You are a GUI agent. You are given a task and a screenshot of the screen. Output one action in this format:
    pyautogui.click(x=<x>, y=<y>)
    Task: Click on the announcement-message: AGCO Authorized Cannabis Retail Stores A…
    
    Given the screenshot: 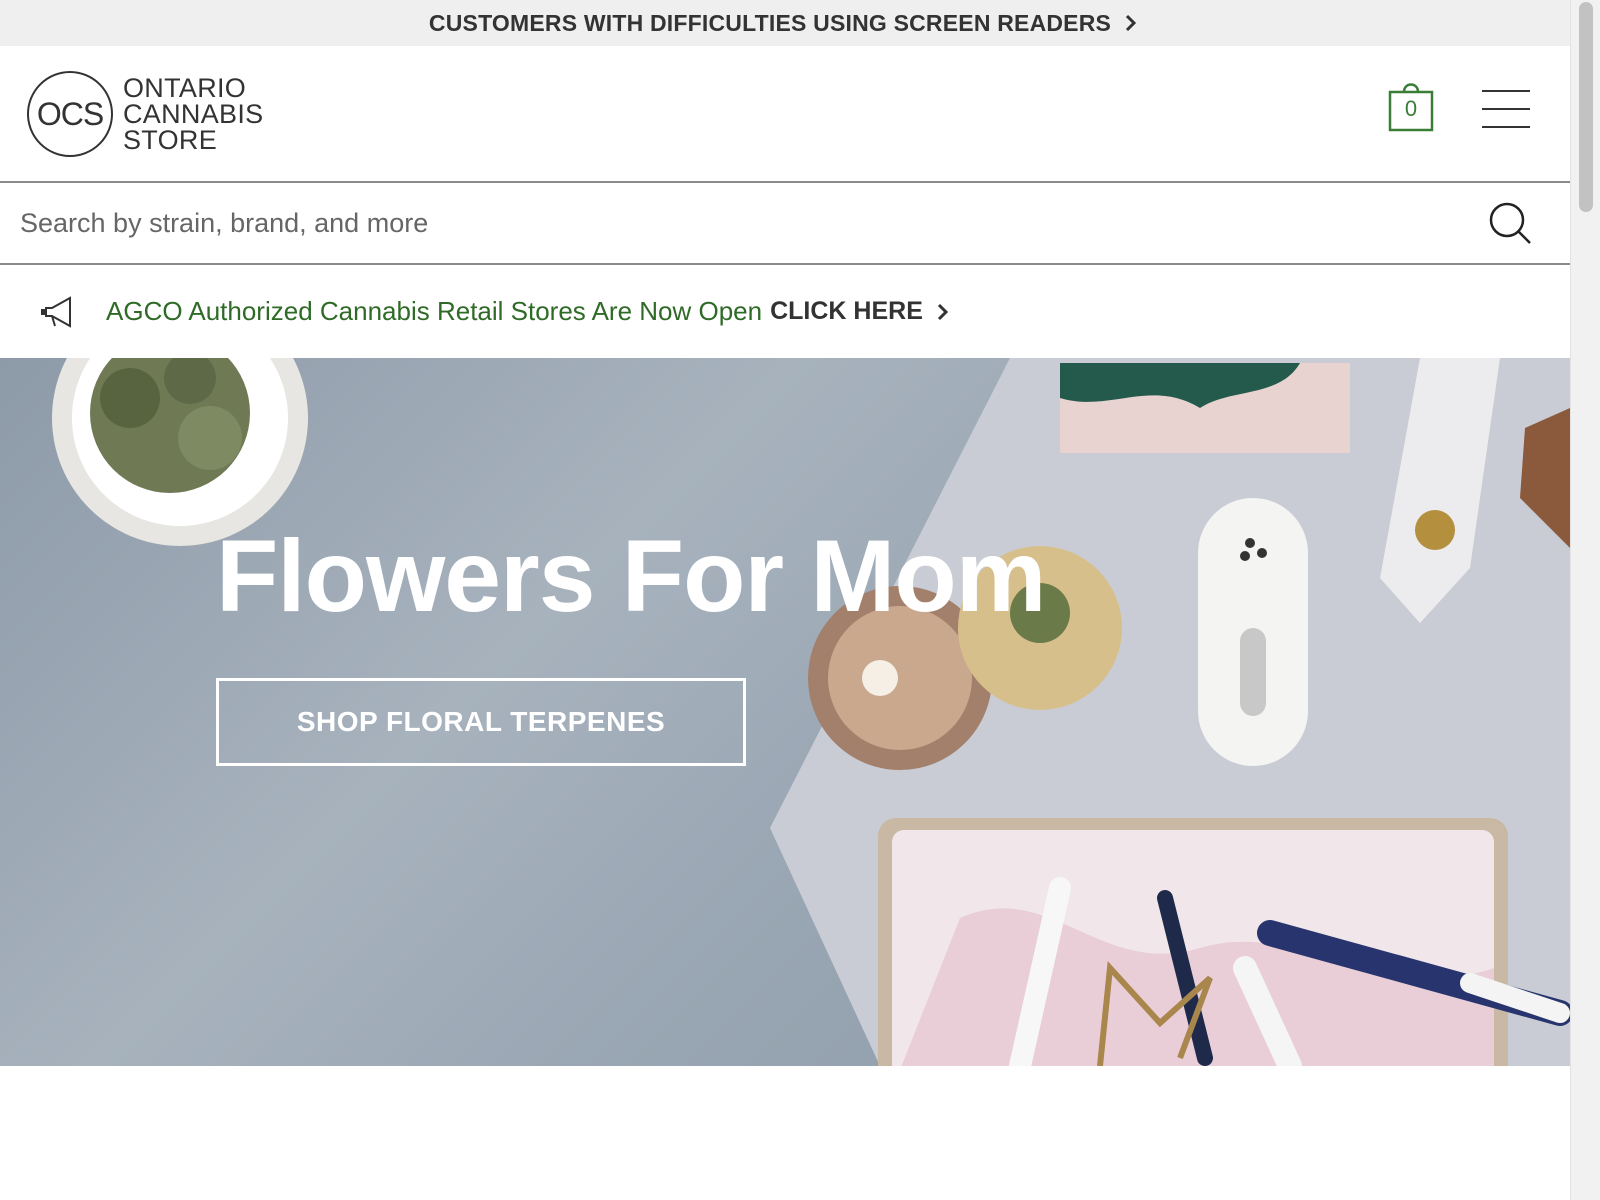 What is the action you would take?
    pyautogui.click(x=434, y=311)
    